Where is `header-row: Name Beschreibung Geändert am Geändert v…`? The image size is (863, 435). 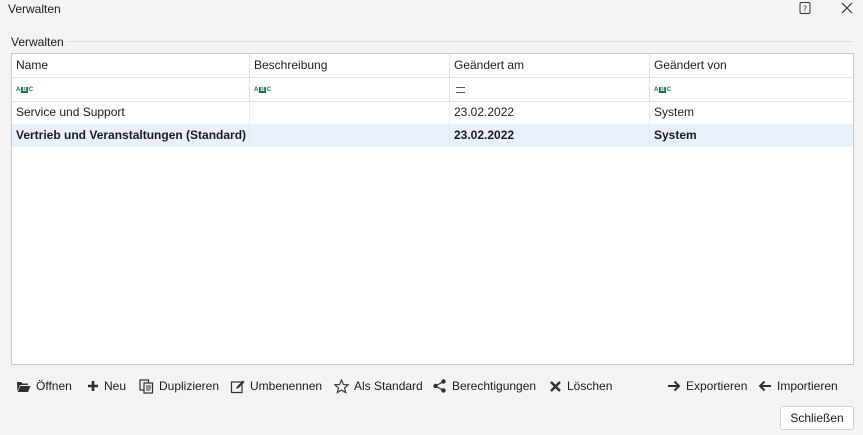 header-row: Name Beschreibung Geändert am Geändert v… is located at coordinates (432, 66).